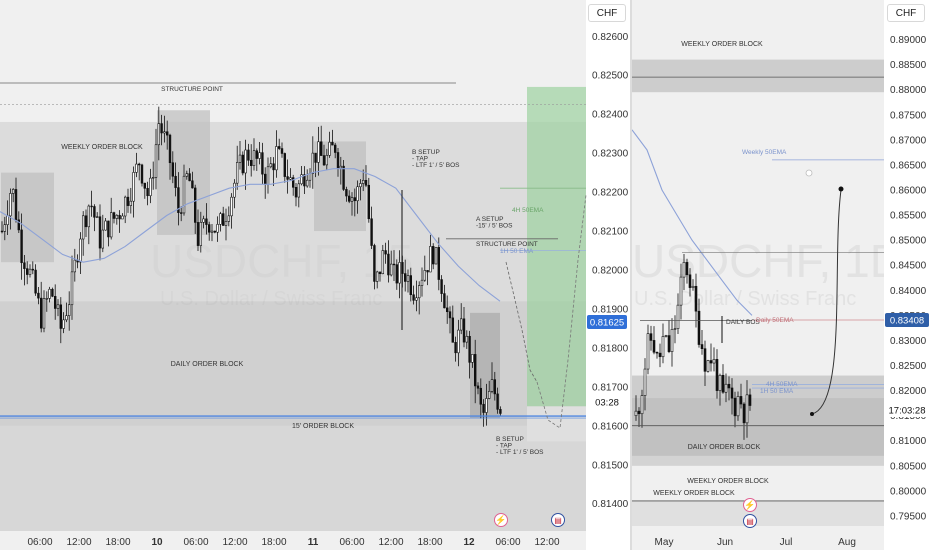 The height and width of the screenshot is (550, 932). What do you see at coordinates (192, 89) in the screenshot?
I see `structure-point-label: STRUCTURE POINT` at bounding box center [192, 89].